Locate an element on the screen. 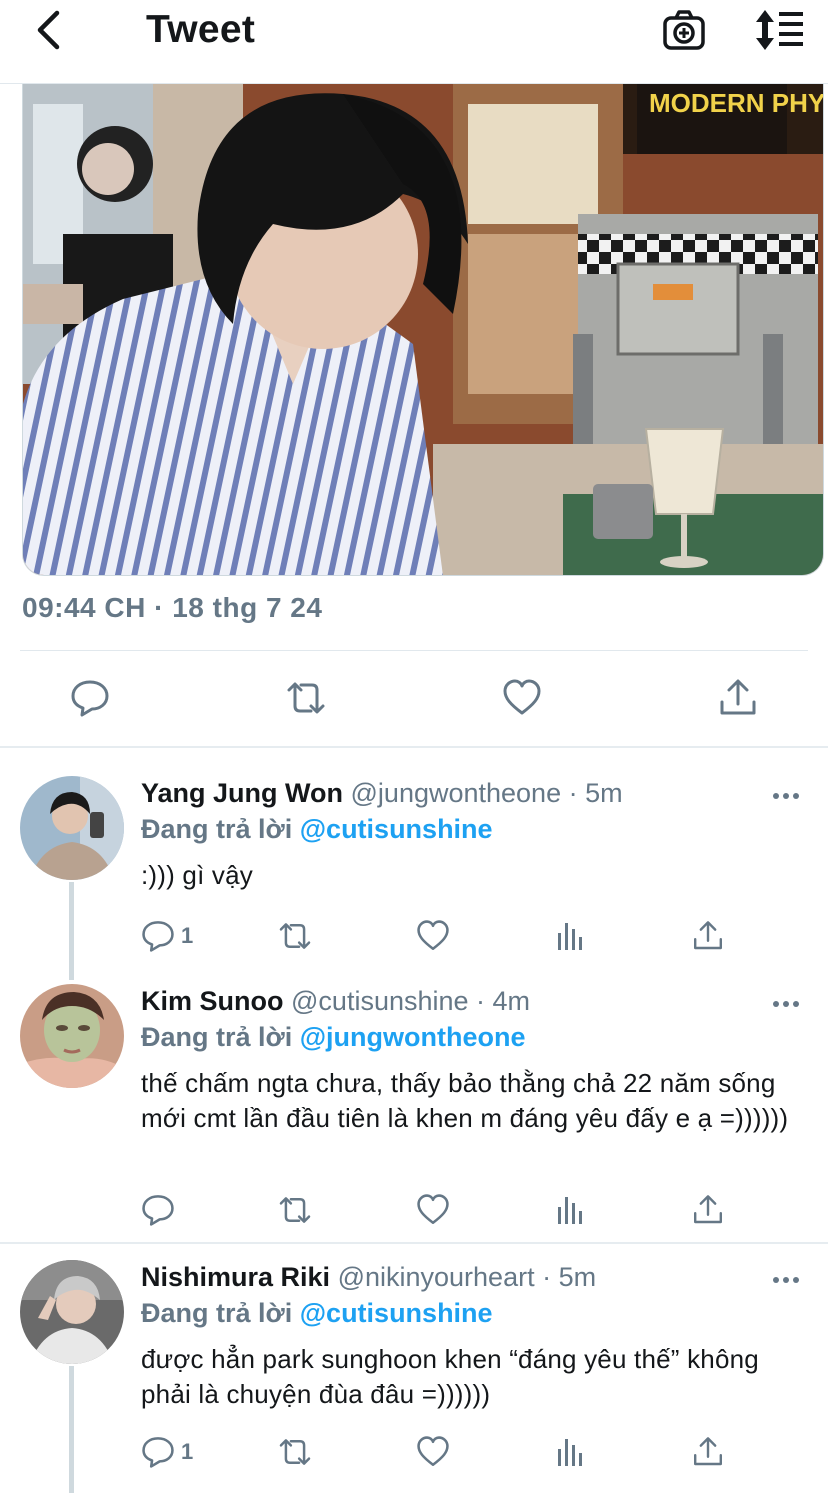  sort-button is located at coordinates (780, 30).